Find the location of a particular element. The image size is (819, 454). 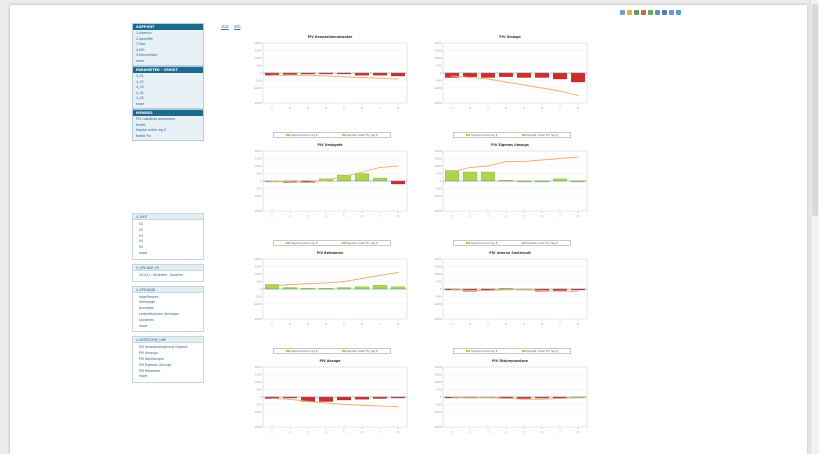

breadcrumb-item: stat is located at coordinates (225, 26).